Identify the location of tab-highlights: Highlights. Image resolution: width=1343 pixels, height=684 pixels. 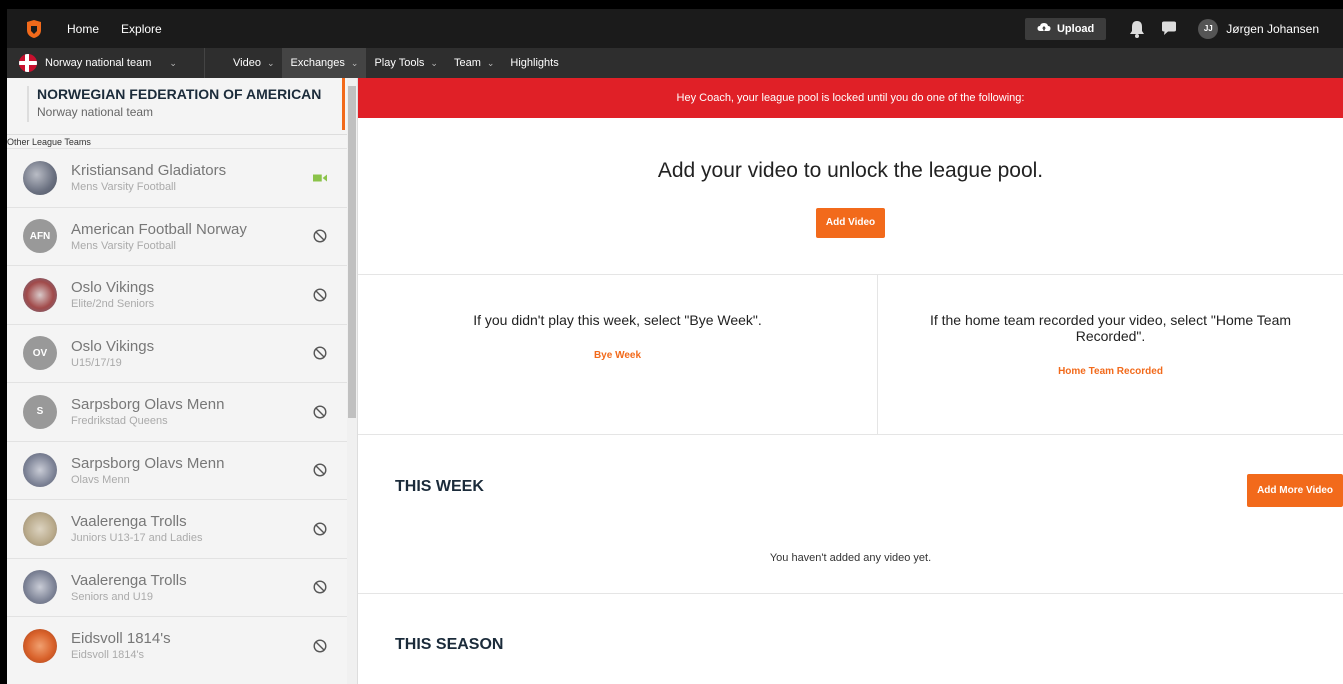
(534, 63).